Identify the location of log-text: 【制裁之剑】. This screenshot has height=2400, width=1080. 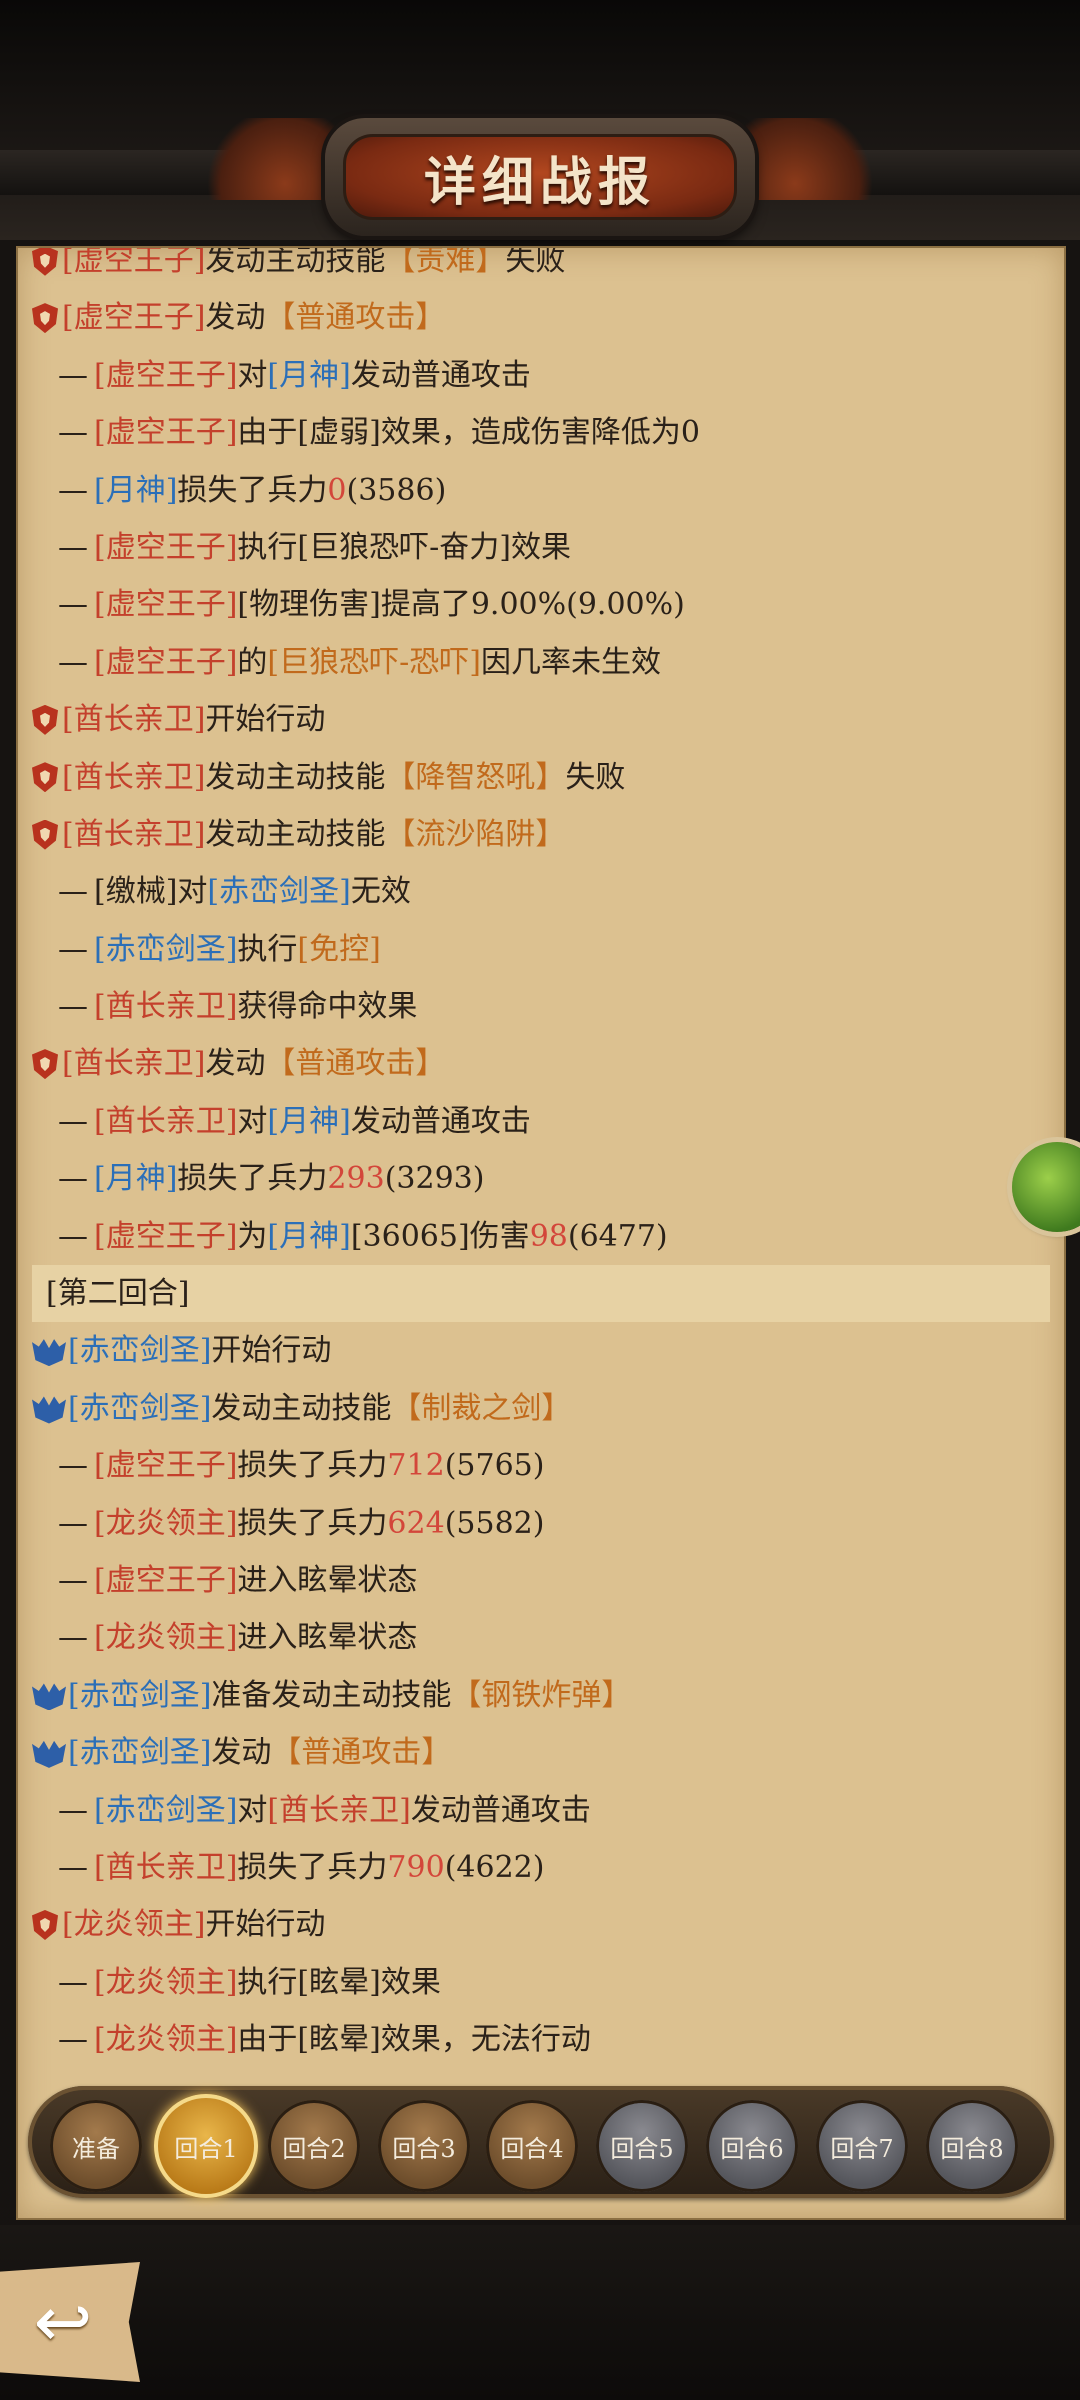
(481, 1408).